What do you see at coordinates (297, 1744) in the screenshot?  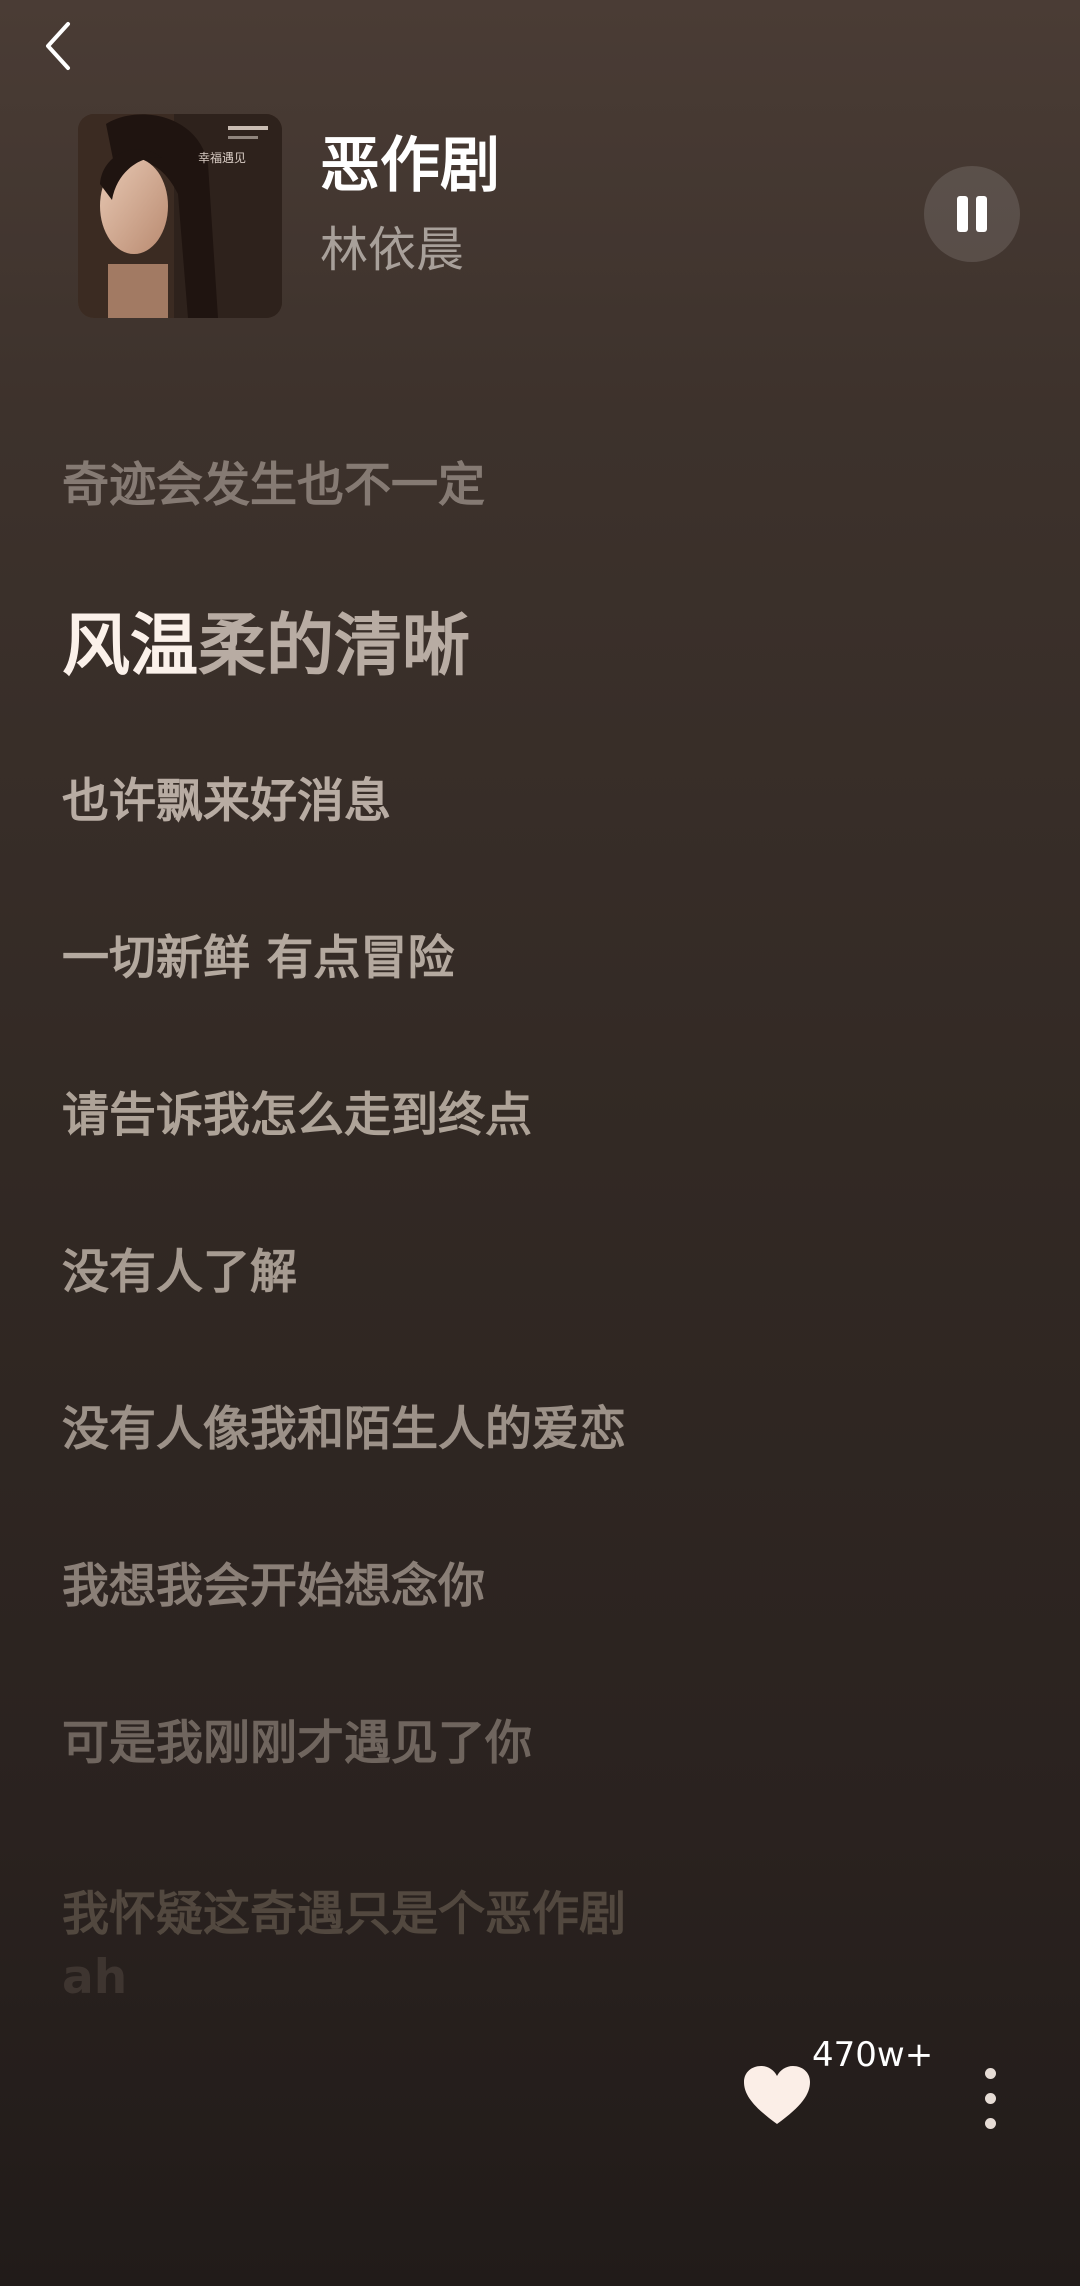 I see `lyric-line: 可是我刚刚才遇见了你` at bounding box center [297, 1744].